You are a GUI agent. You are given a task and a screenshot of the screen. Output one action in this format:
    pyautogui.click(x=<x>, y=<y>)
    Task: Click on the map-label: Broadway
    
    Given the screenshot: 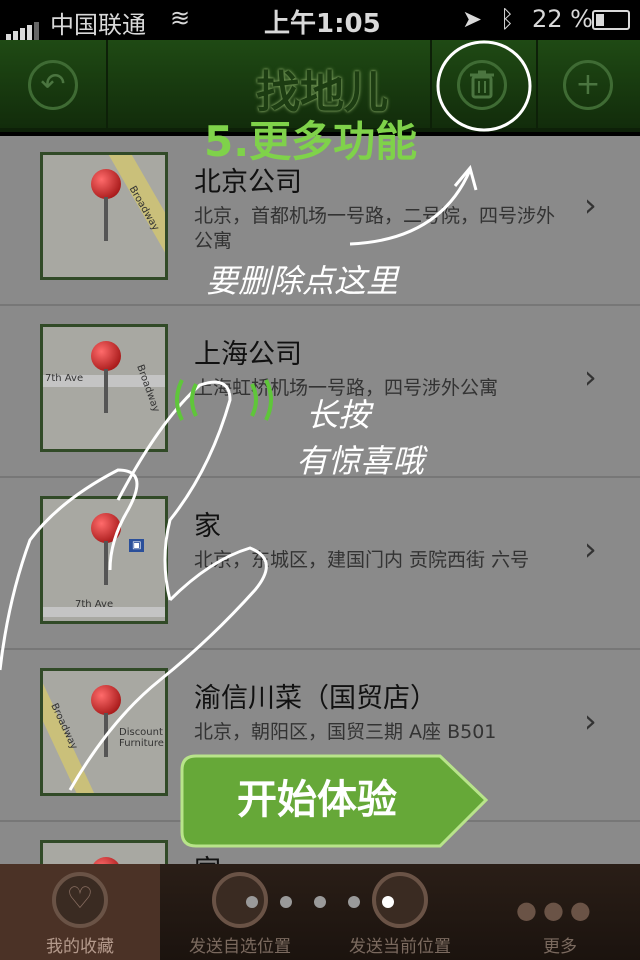 What is the action you would take?
    pyautogui.click(x=148, y=388)
    